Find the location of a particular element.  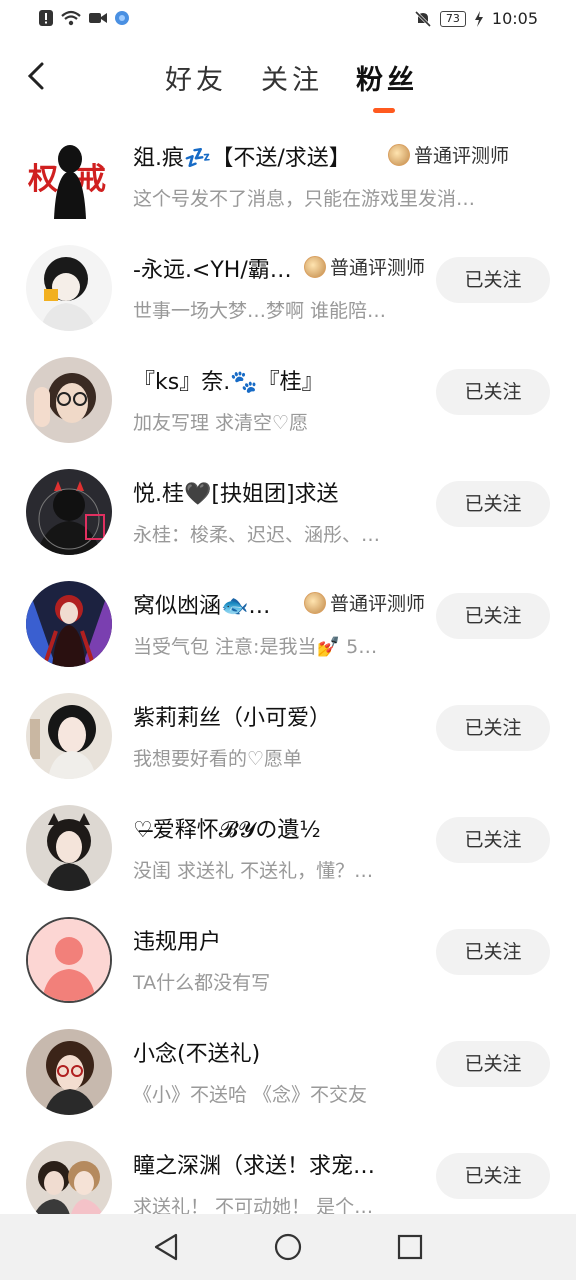

default-avatar-icon is located at coordinates (69, 960).